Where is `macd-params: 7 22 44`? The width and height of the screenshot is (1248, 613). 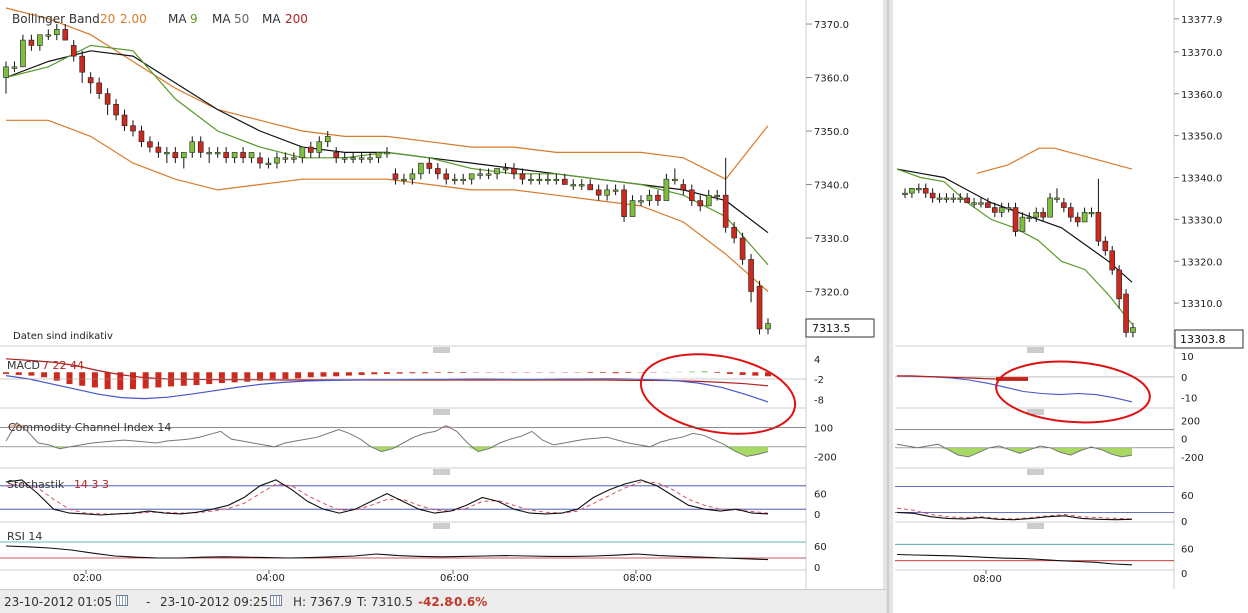
macd-params: 7 22 44 is located at coordinates (63, 365).